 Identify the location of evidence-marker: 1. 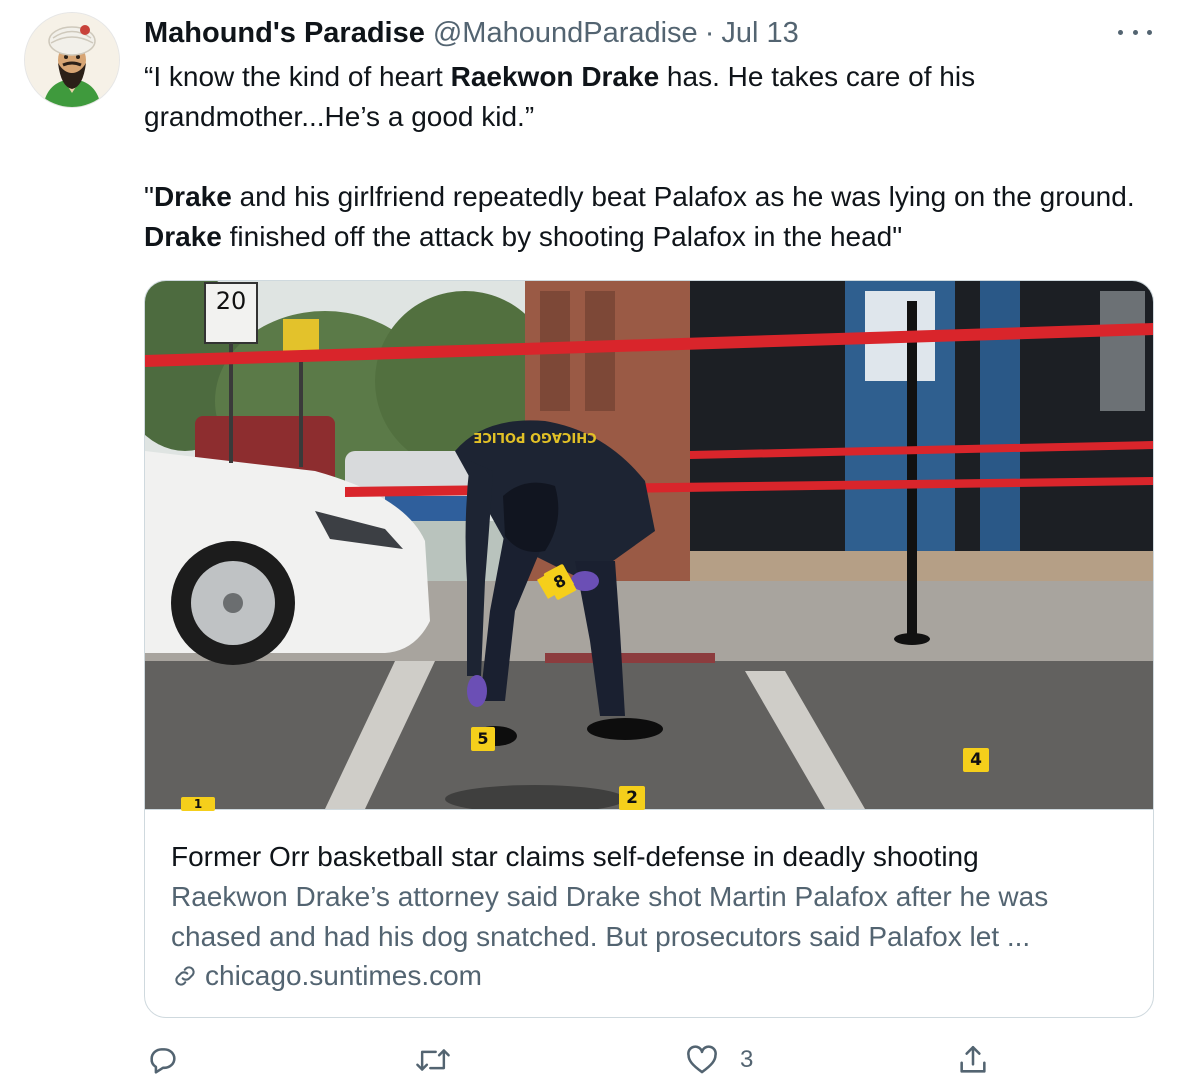
(198, 804).